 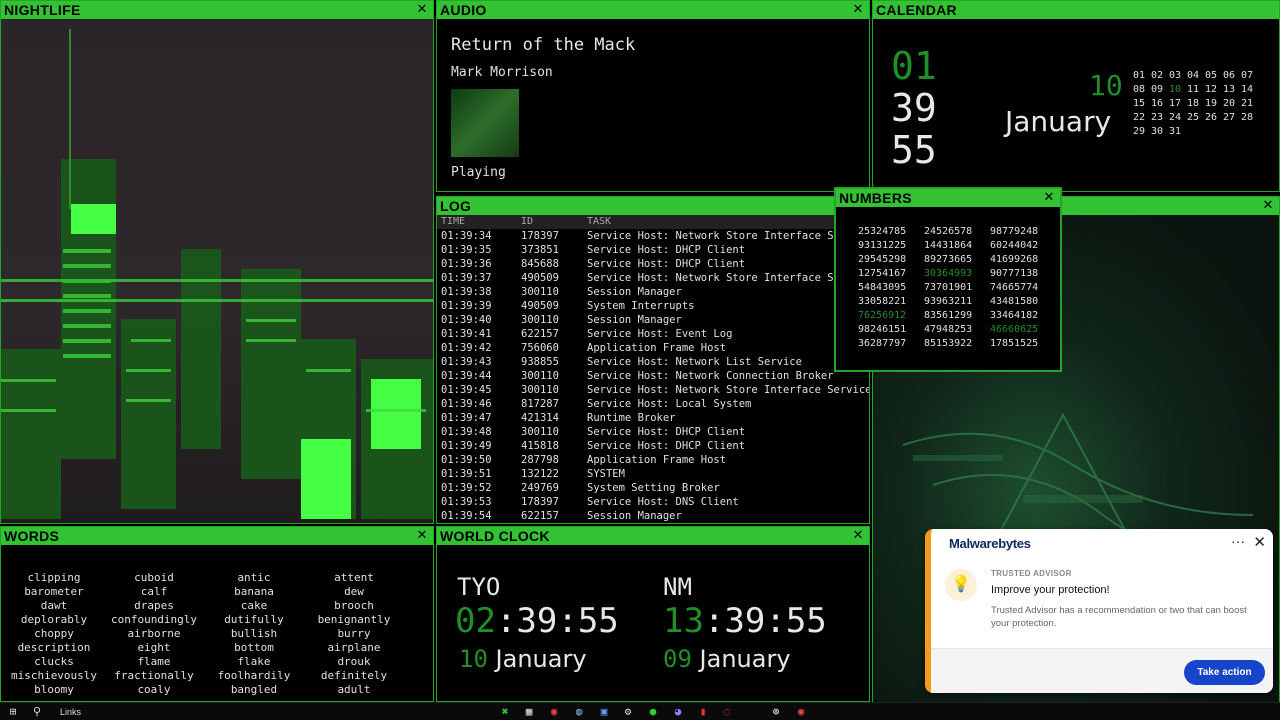 I want to click on calendar-day-cell: 11, so click(x=1193, y=89).